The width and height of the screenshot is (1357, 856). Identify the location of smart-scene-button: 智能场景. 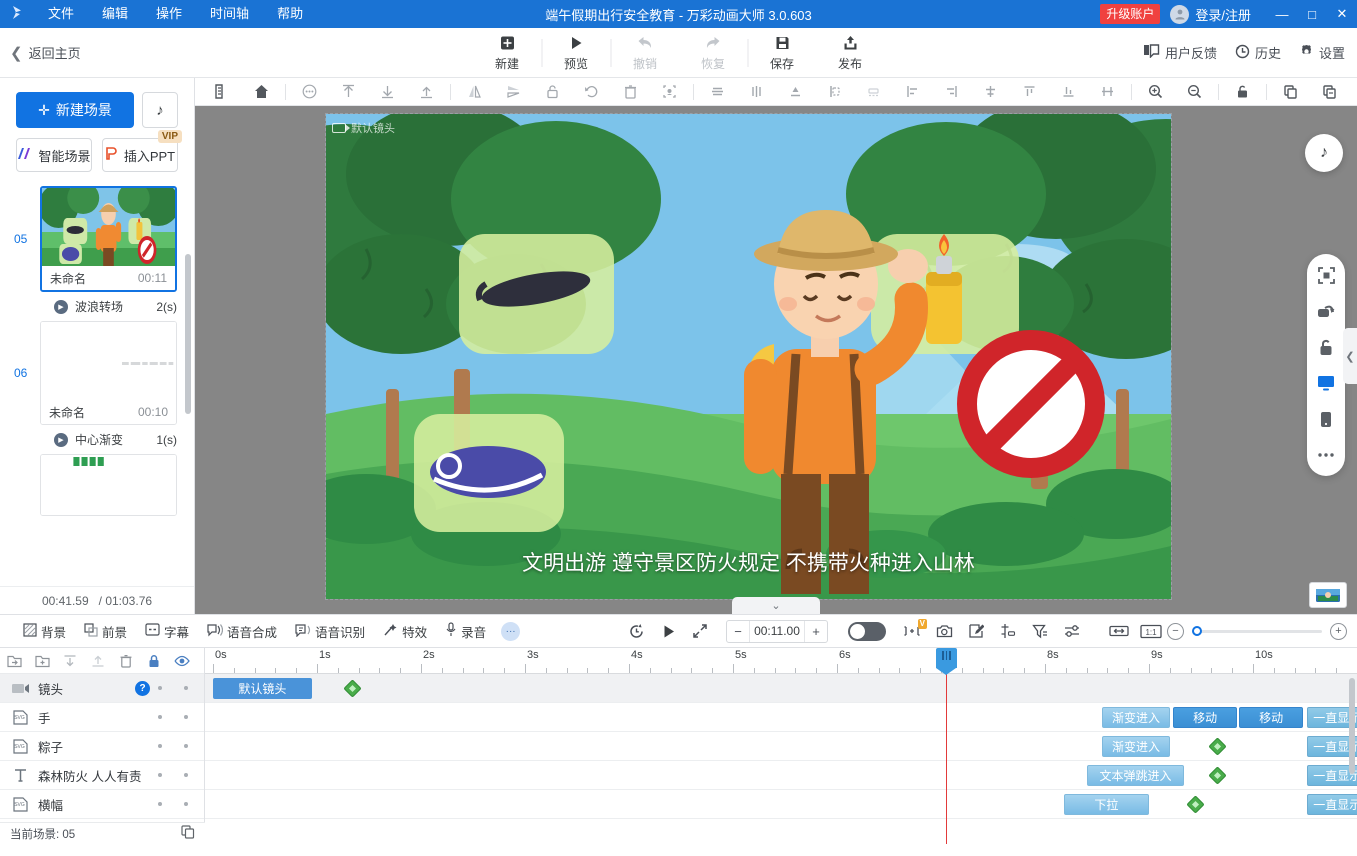
(54, 155).